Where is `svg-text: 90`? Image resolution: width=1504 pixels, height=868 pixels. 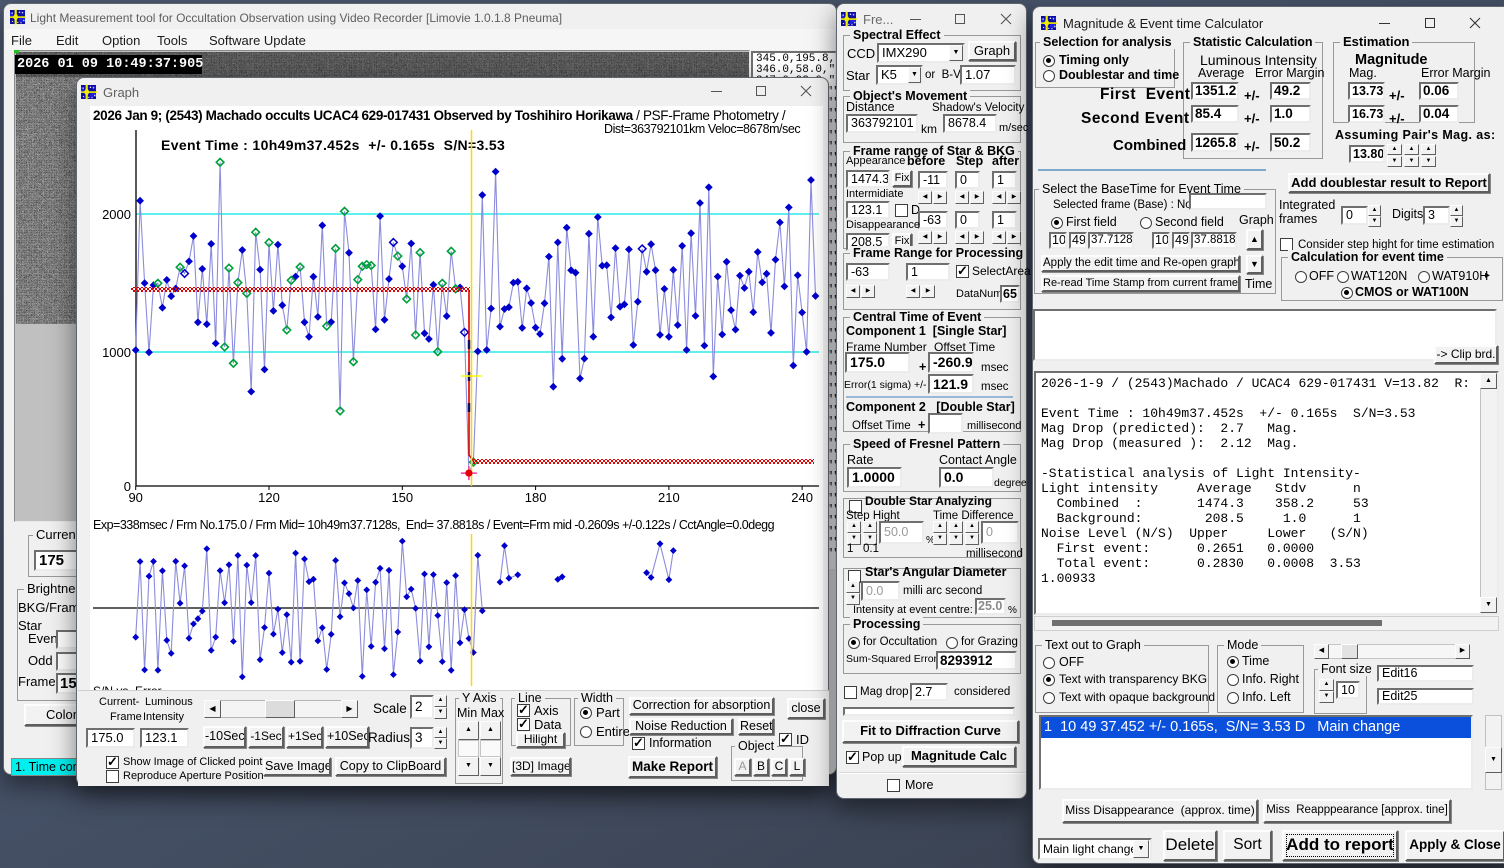
svg-text: 90 is located at coordinates (135, 497).